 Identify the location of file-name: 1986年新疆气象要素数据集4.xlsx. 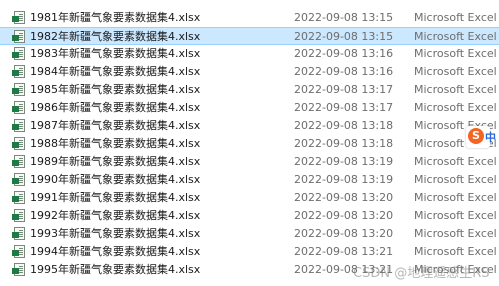
(115, 107).